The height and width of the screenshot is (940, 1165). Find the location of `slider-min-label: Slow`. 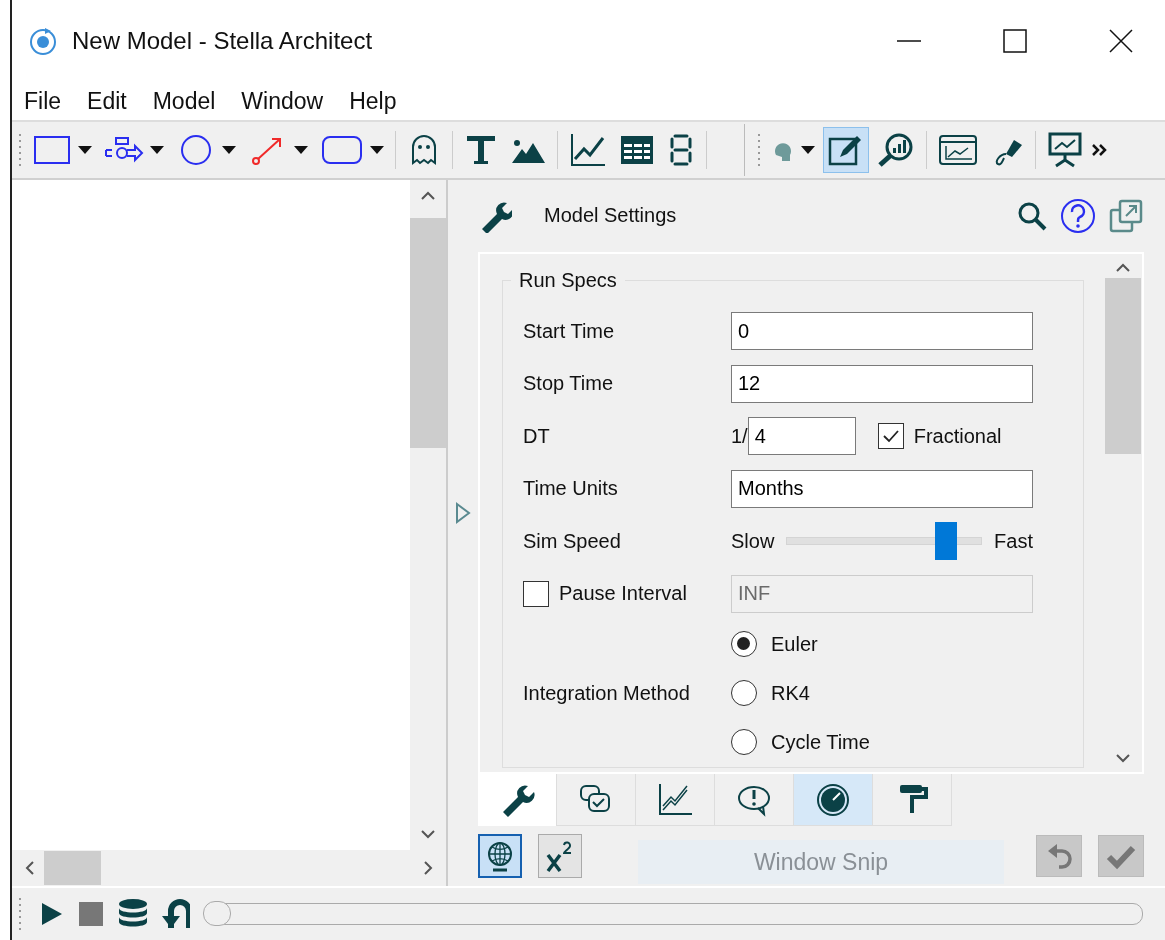

slider-min-label: Slow is located at coordinates (753, 541).